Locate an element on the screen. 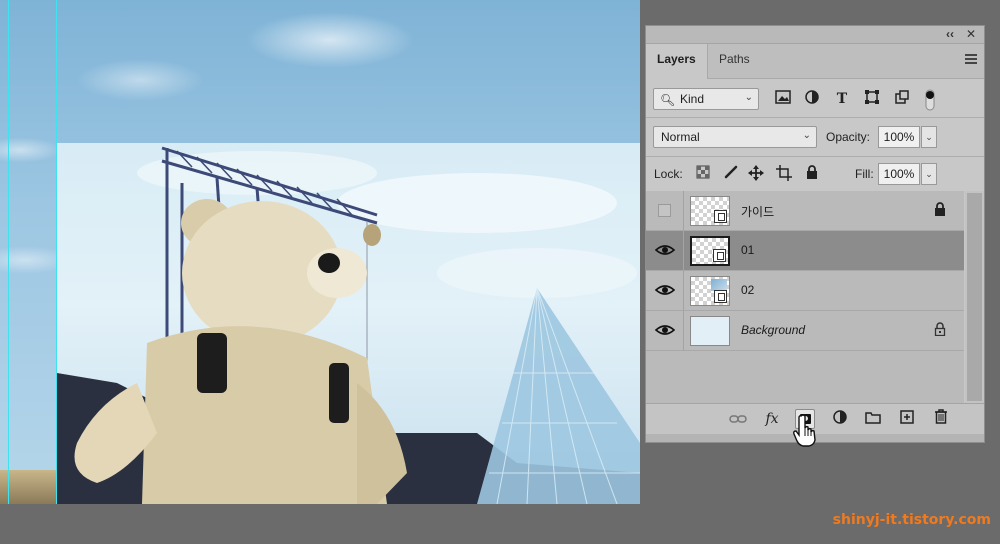  layer-name: 가이드 is located at coordinates (757, 211).